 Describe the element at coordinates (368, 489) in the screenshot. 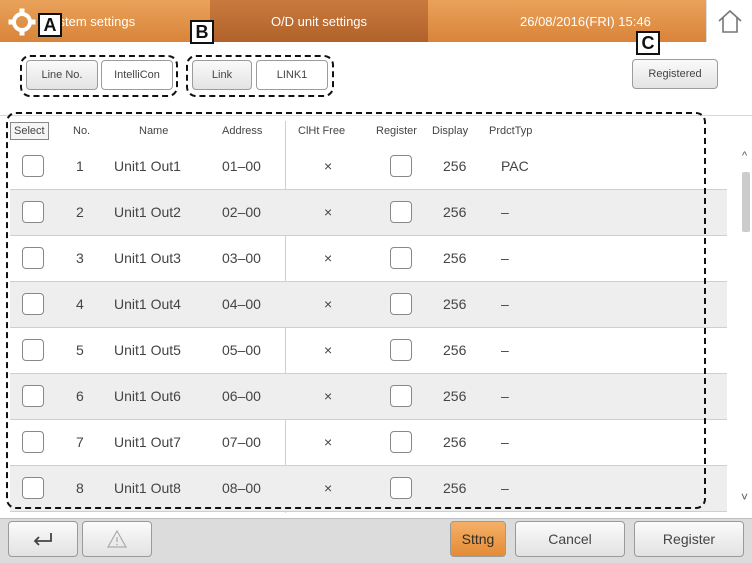

I see `table-row: 8 Unit1 Out8 08–00 × 256 –` at that location.